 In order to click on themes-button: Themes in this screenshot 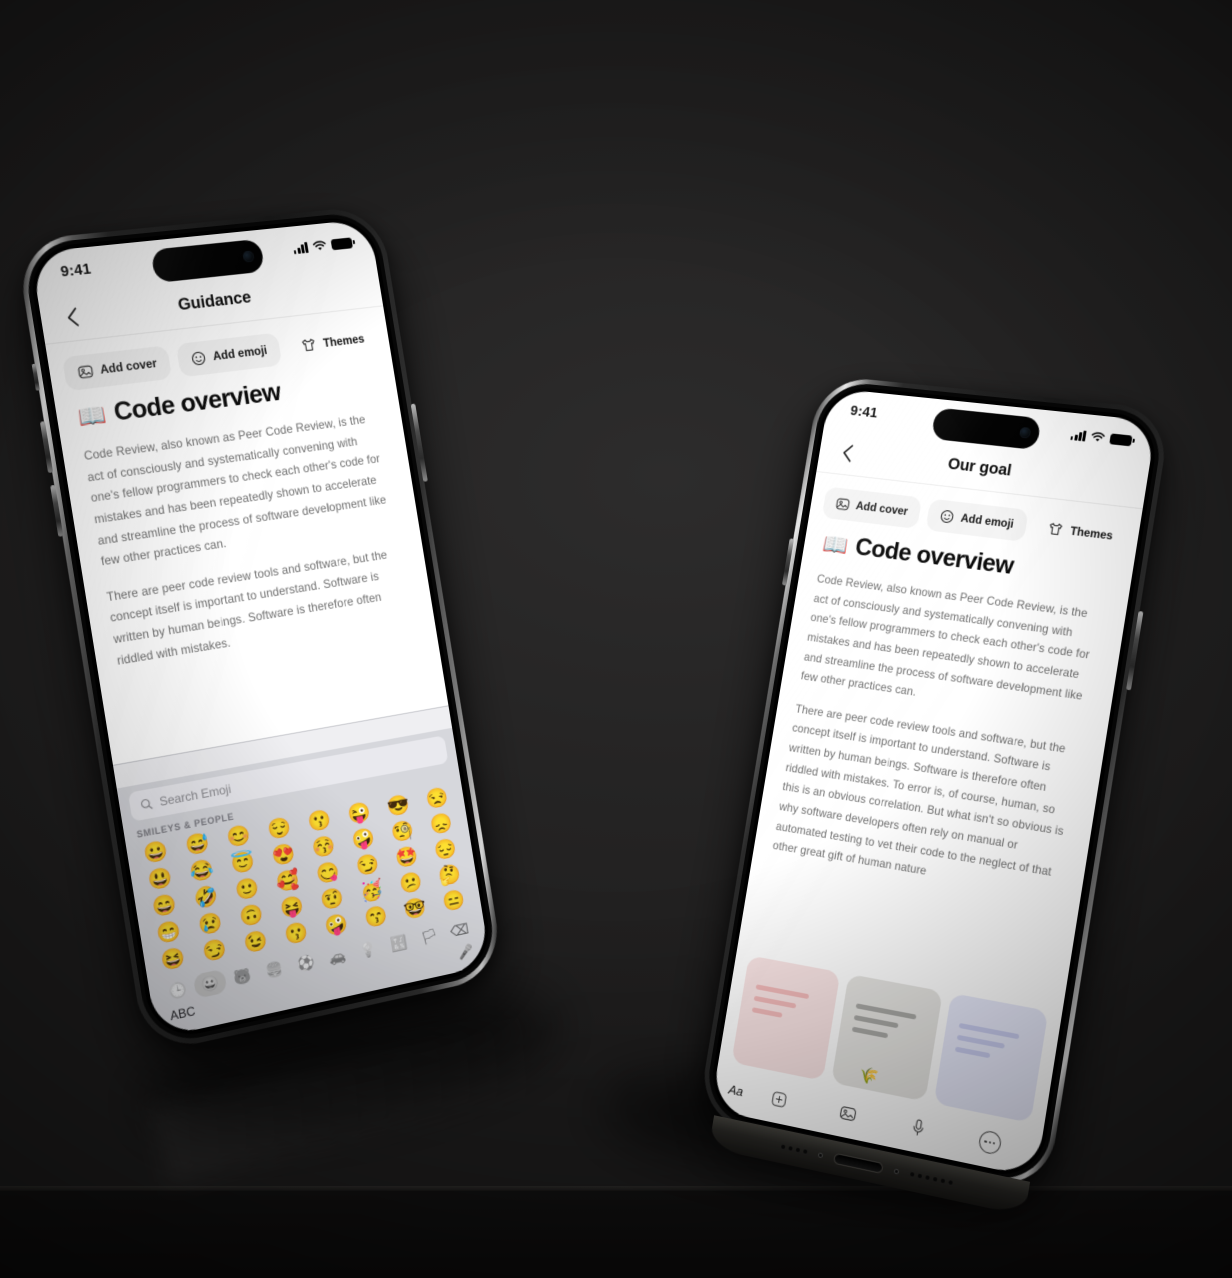, I will do `click(1080, 532)`.